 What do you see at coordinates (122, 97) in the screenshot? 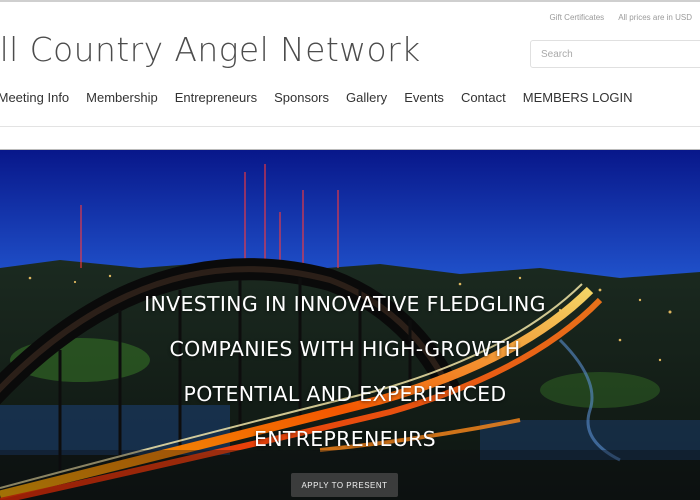
I see `nav-item-membership: Membership` at bounding box center [122, 97].